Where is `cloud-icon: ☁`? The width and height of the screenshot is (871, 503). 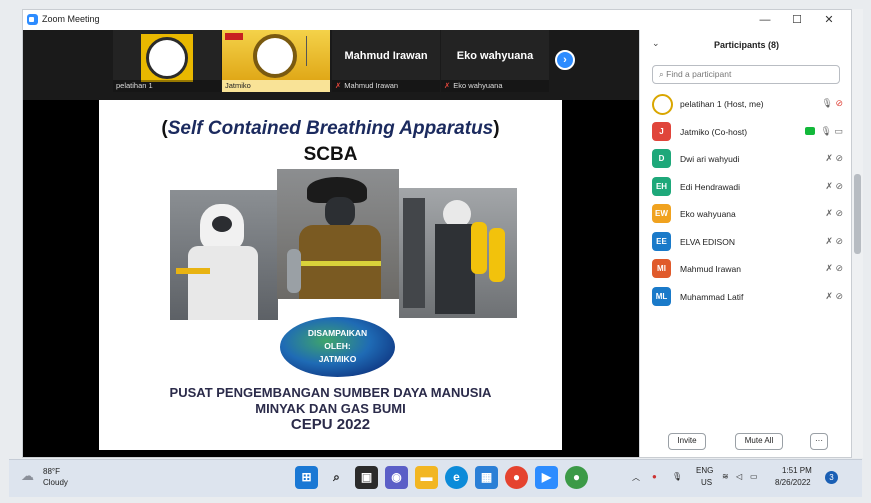 cloud-icon: ☁ is located at coordinates (27, 475).